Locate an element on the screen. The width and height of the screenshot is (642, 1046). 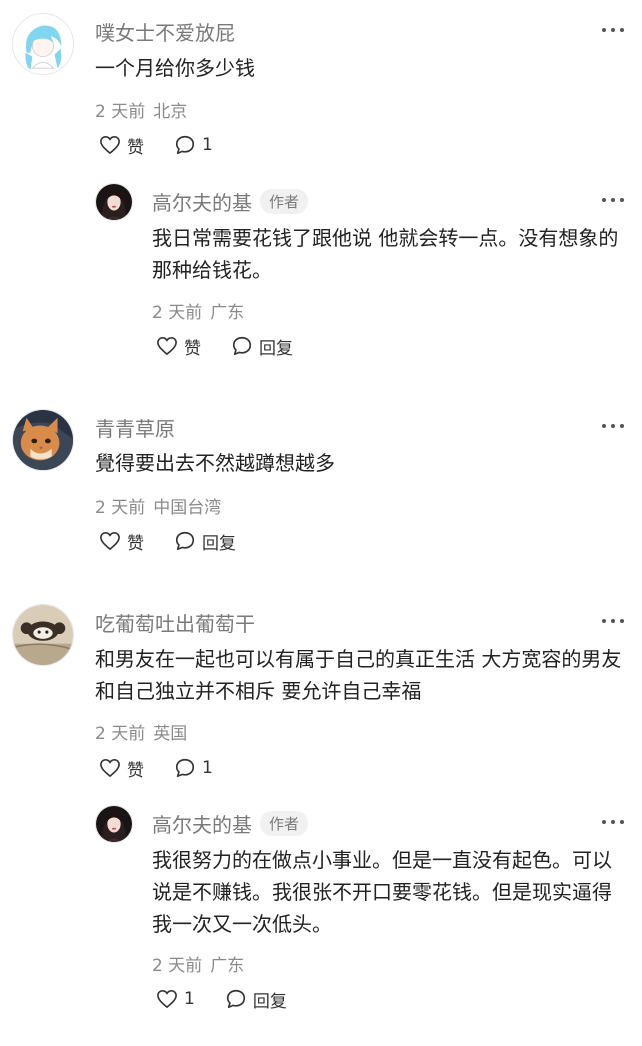
comment-text: 覺得要出去不然越蹲想越多 is located at coordinates (215, 463).